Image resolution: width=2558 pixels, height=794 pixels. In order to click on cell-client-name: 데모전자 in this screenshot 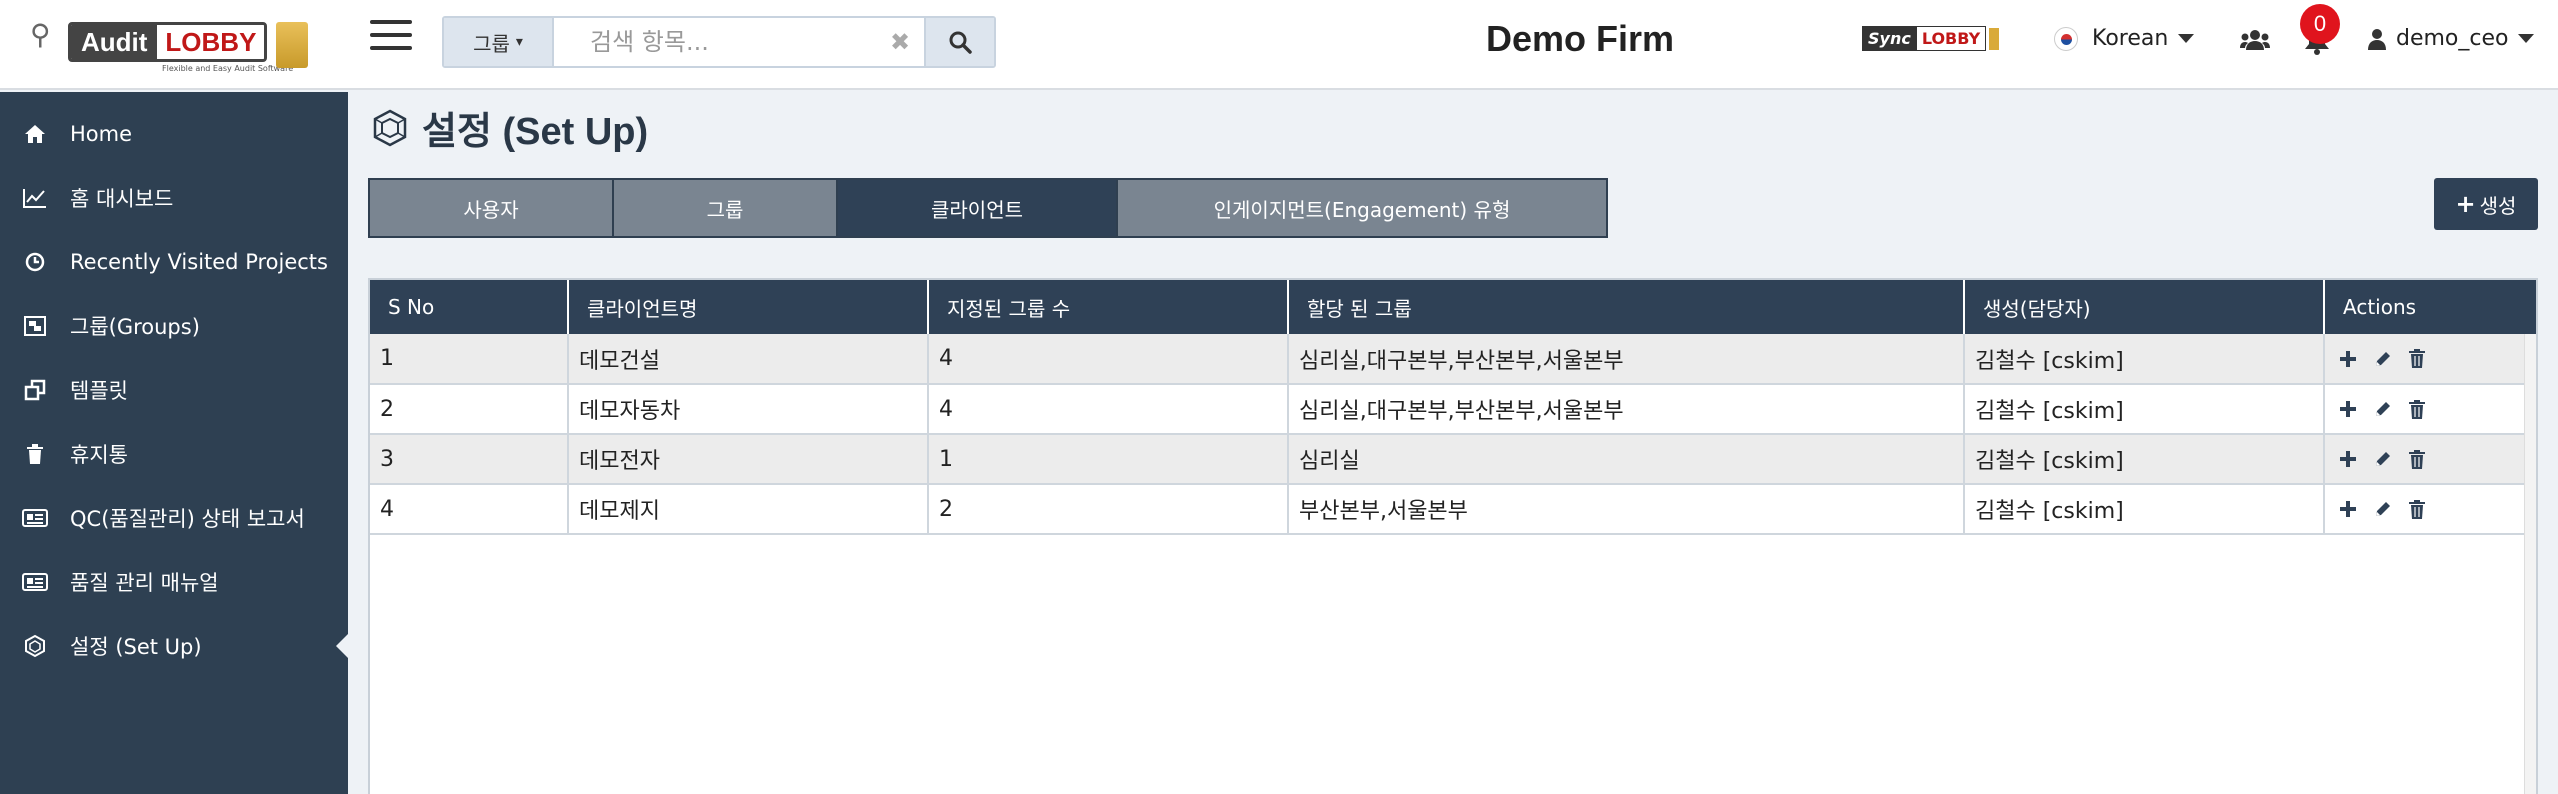, I will do `click(748, 459)`.